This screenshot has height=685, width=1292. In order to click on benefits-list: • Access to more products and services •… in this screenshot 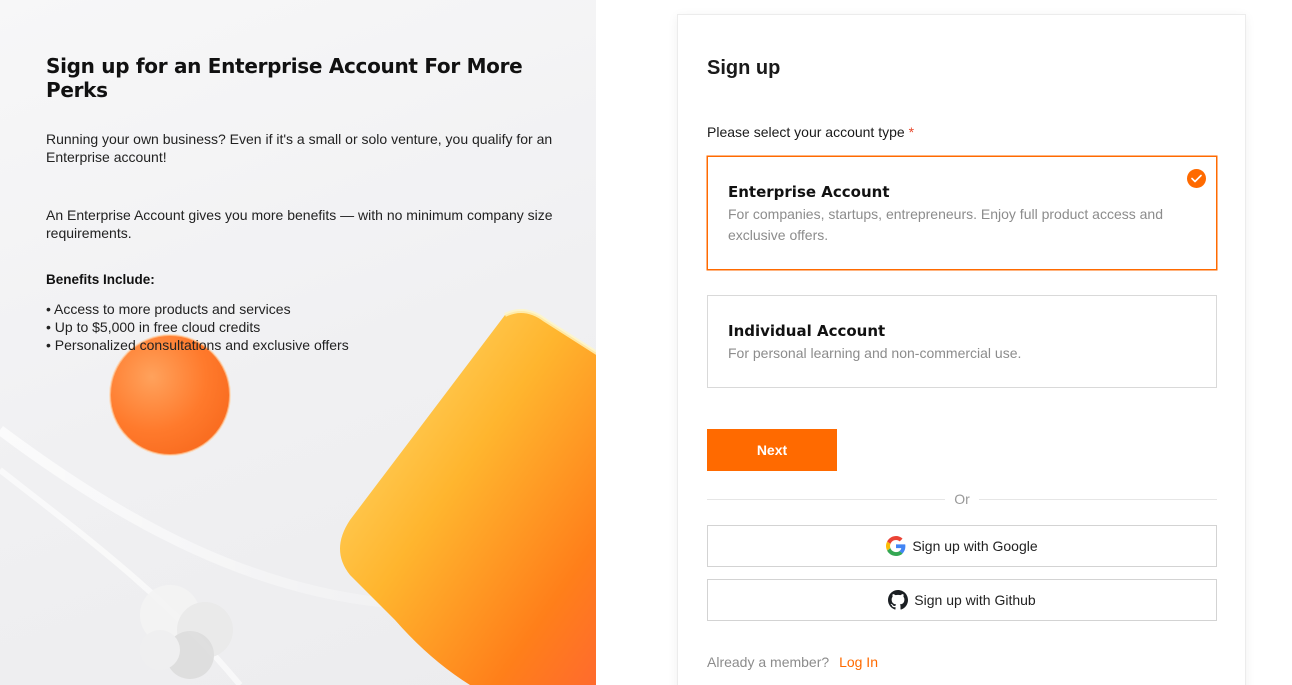, I will do `click(197, 327)`.